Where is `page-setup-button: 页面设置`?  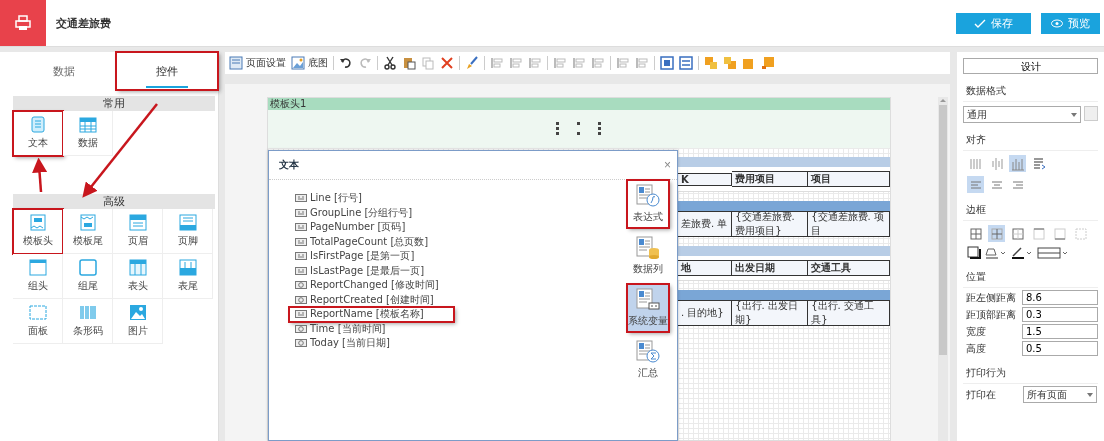 page-setup-button: 页面设置 is located at coordinates (257, 63).